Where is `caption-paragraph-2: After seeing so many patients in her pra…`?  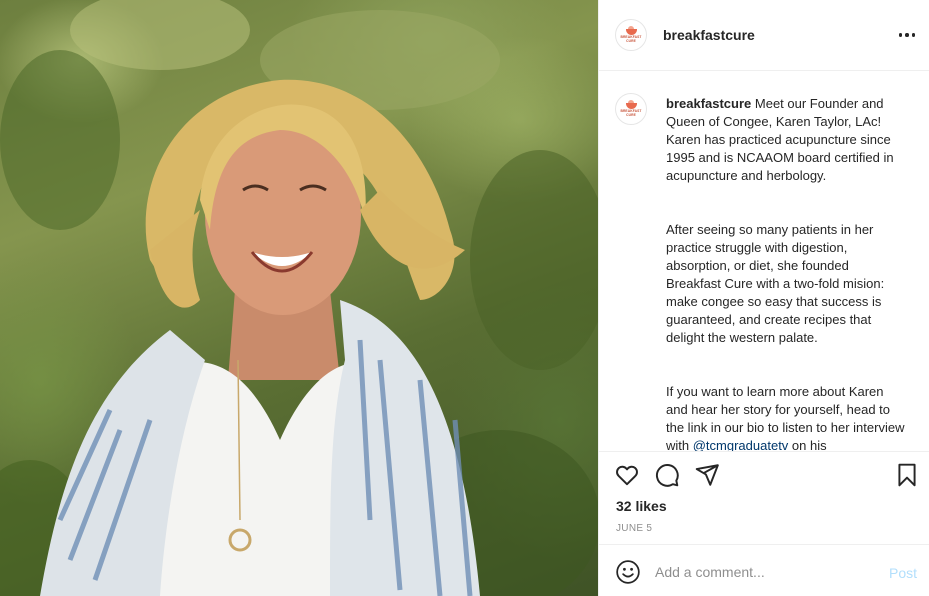
caption-paragraph-2: After seeing so many patients in her pra… is located at coordinates (775, 283).